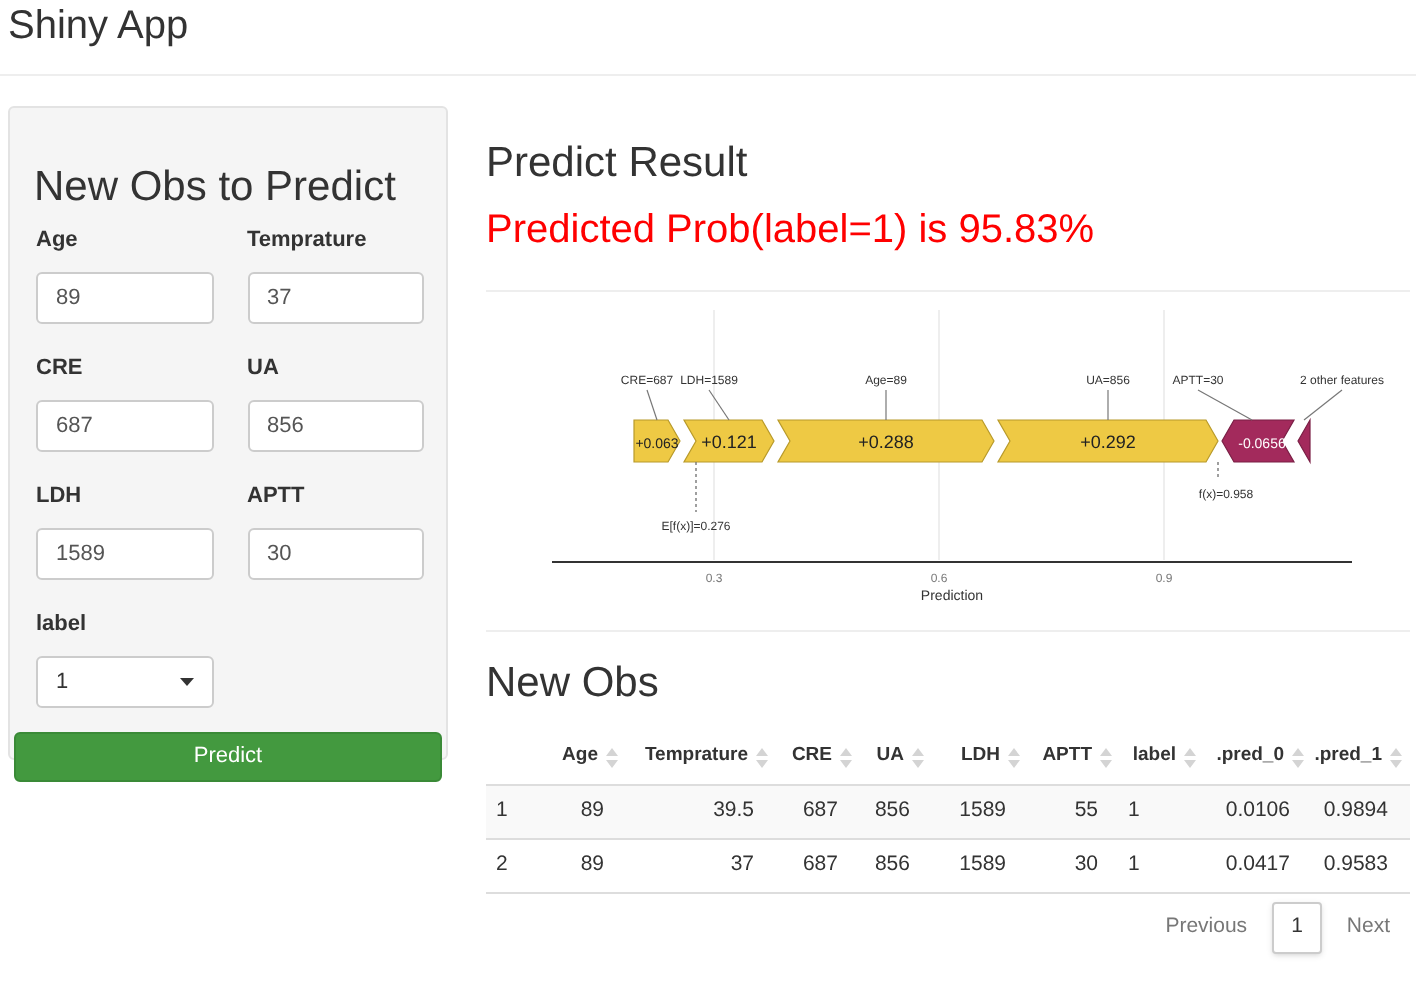  I want to click on table-cell-text: 0.0417, so click(1257, 865).